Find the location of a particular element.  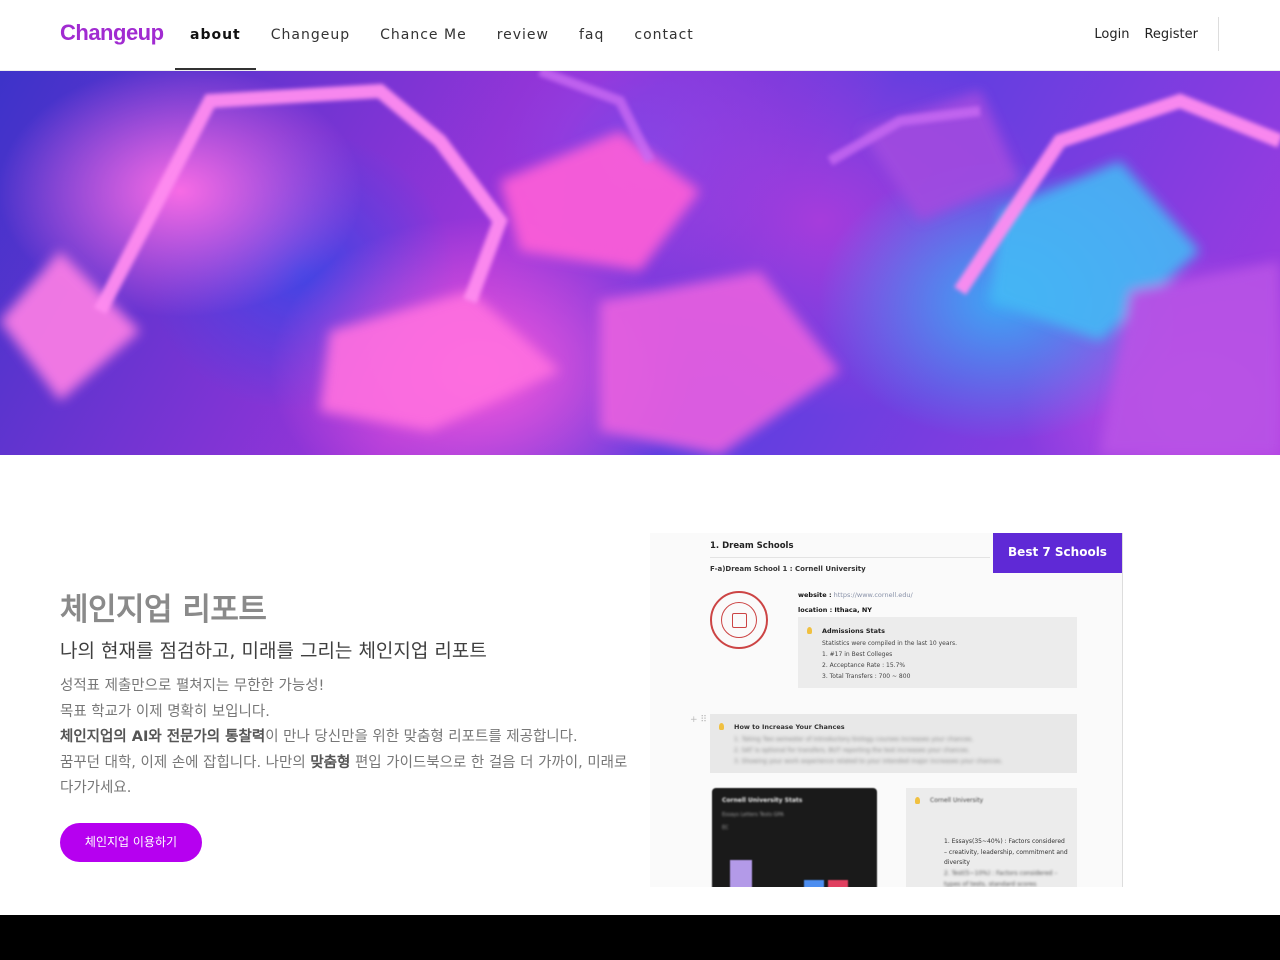

preview-subheading: F-a)Dream School 1 : Cornell University is located at coordinates (788, 569).